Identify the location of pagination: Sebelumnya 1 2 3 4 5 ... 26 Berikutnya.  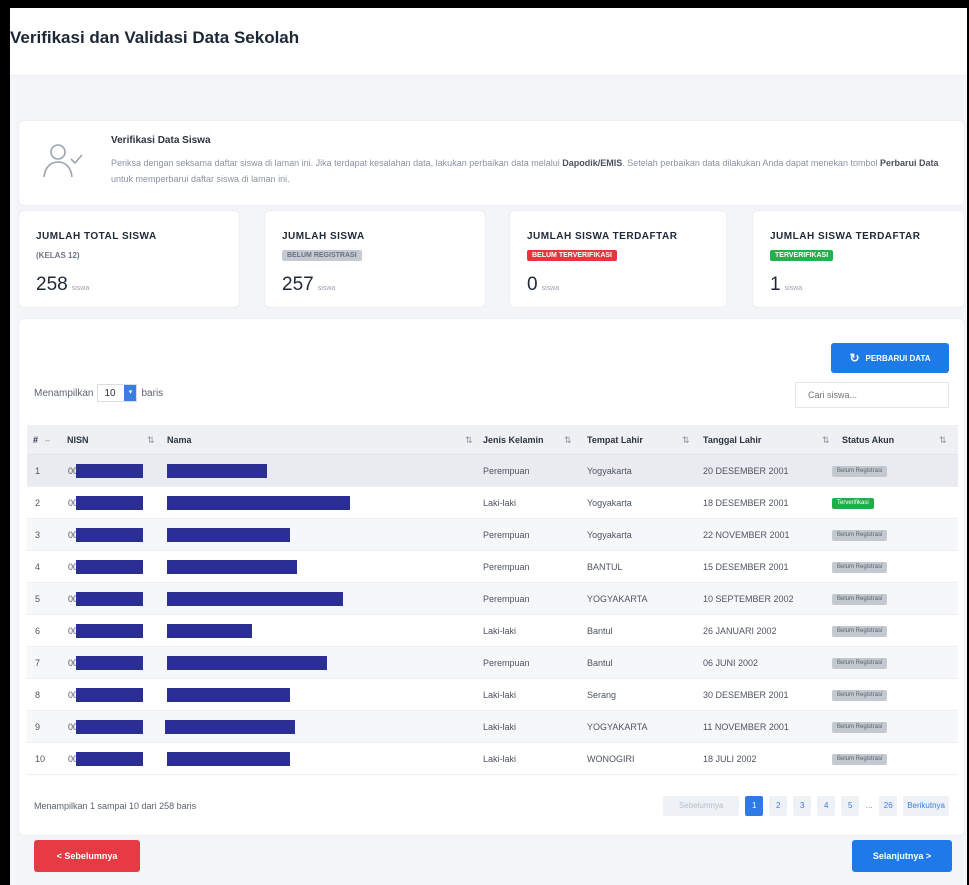
(806, 806).